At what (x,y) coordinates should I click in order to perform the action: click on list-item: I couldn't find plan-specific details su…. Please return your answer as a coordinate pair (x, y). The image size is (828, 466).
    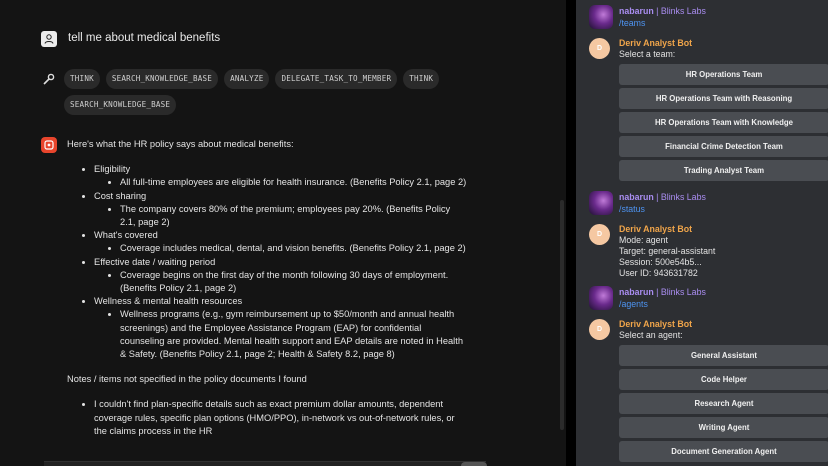
    Looking at the image, I should click on (280, 418).